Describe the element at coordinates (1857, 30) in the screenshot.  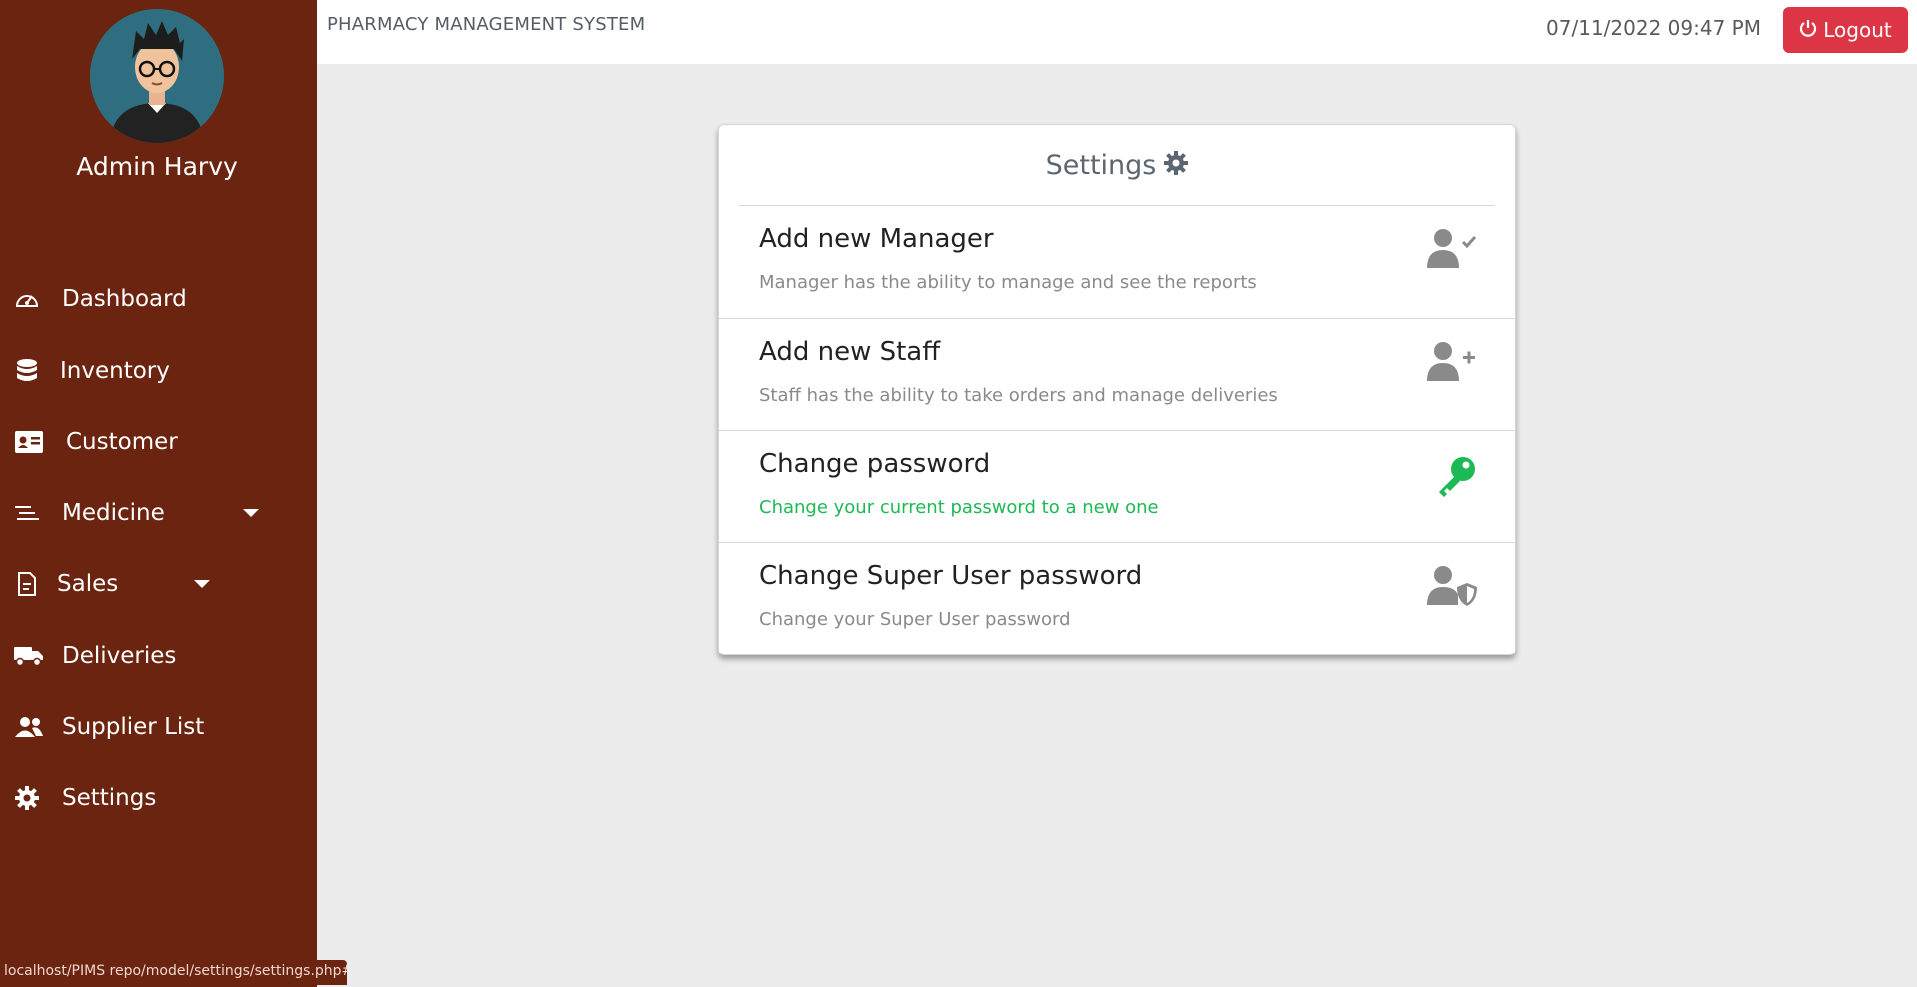
I see `logout-label: Logout` at that location.